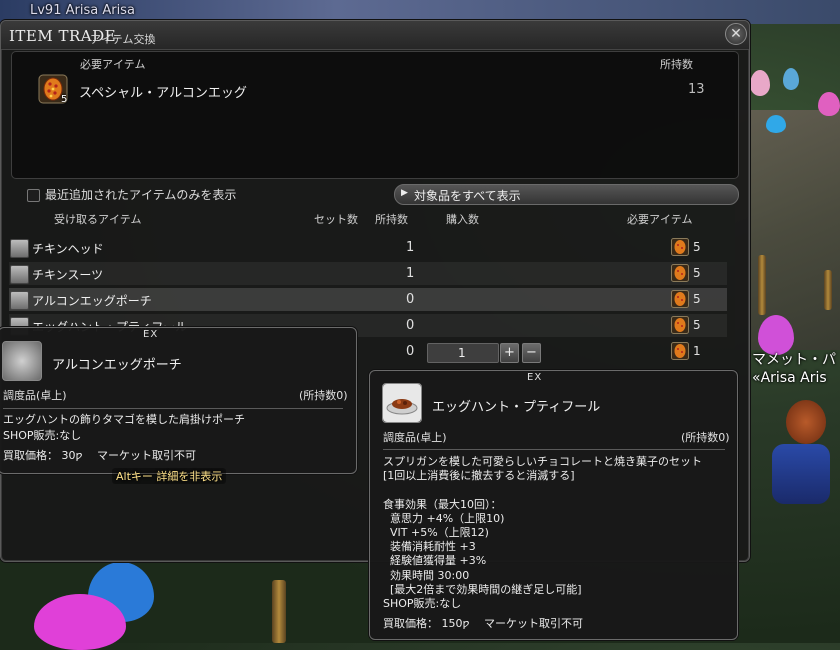  I want to click on purchase-qty-value: 1, so click(462, 353).